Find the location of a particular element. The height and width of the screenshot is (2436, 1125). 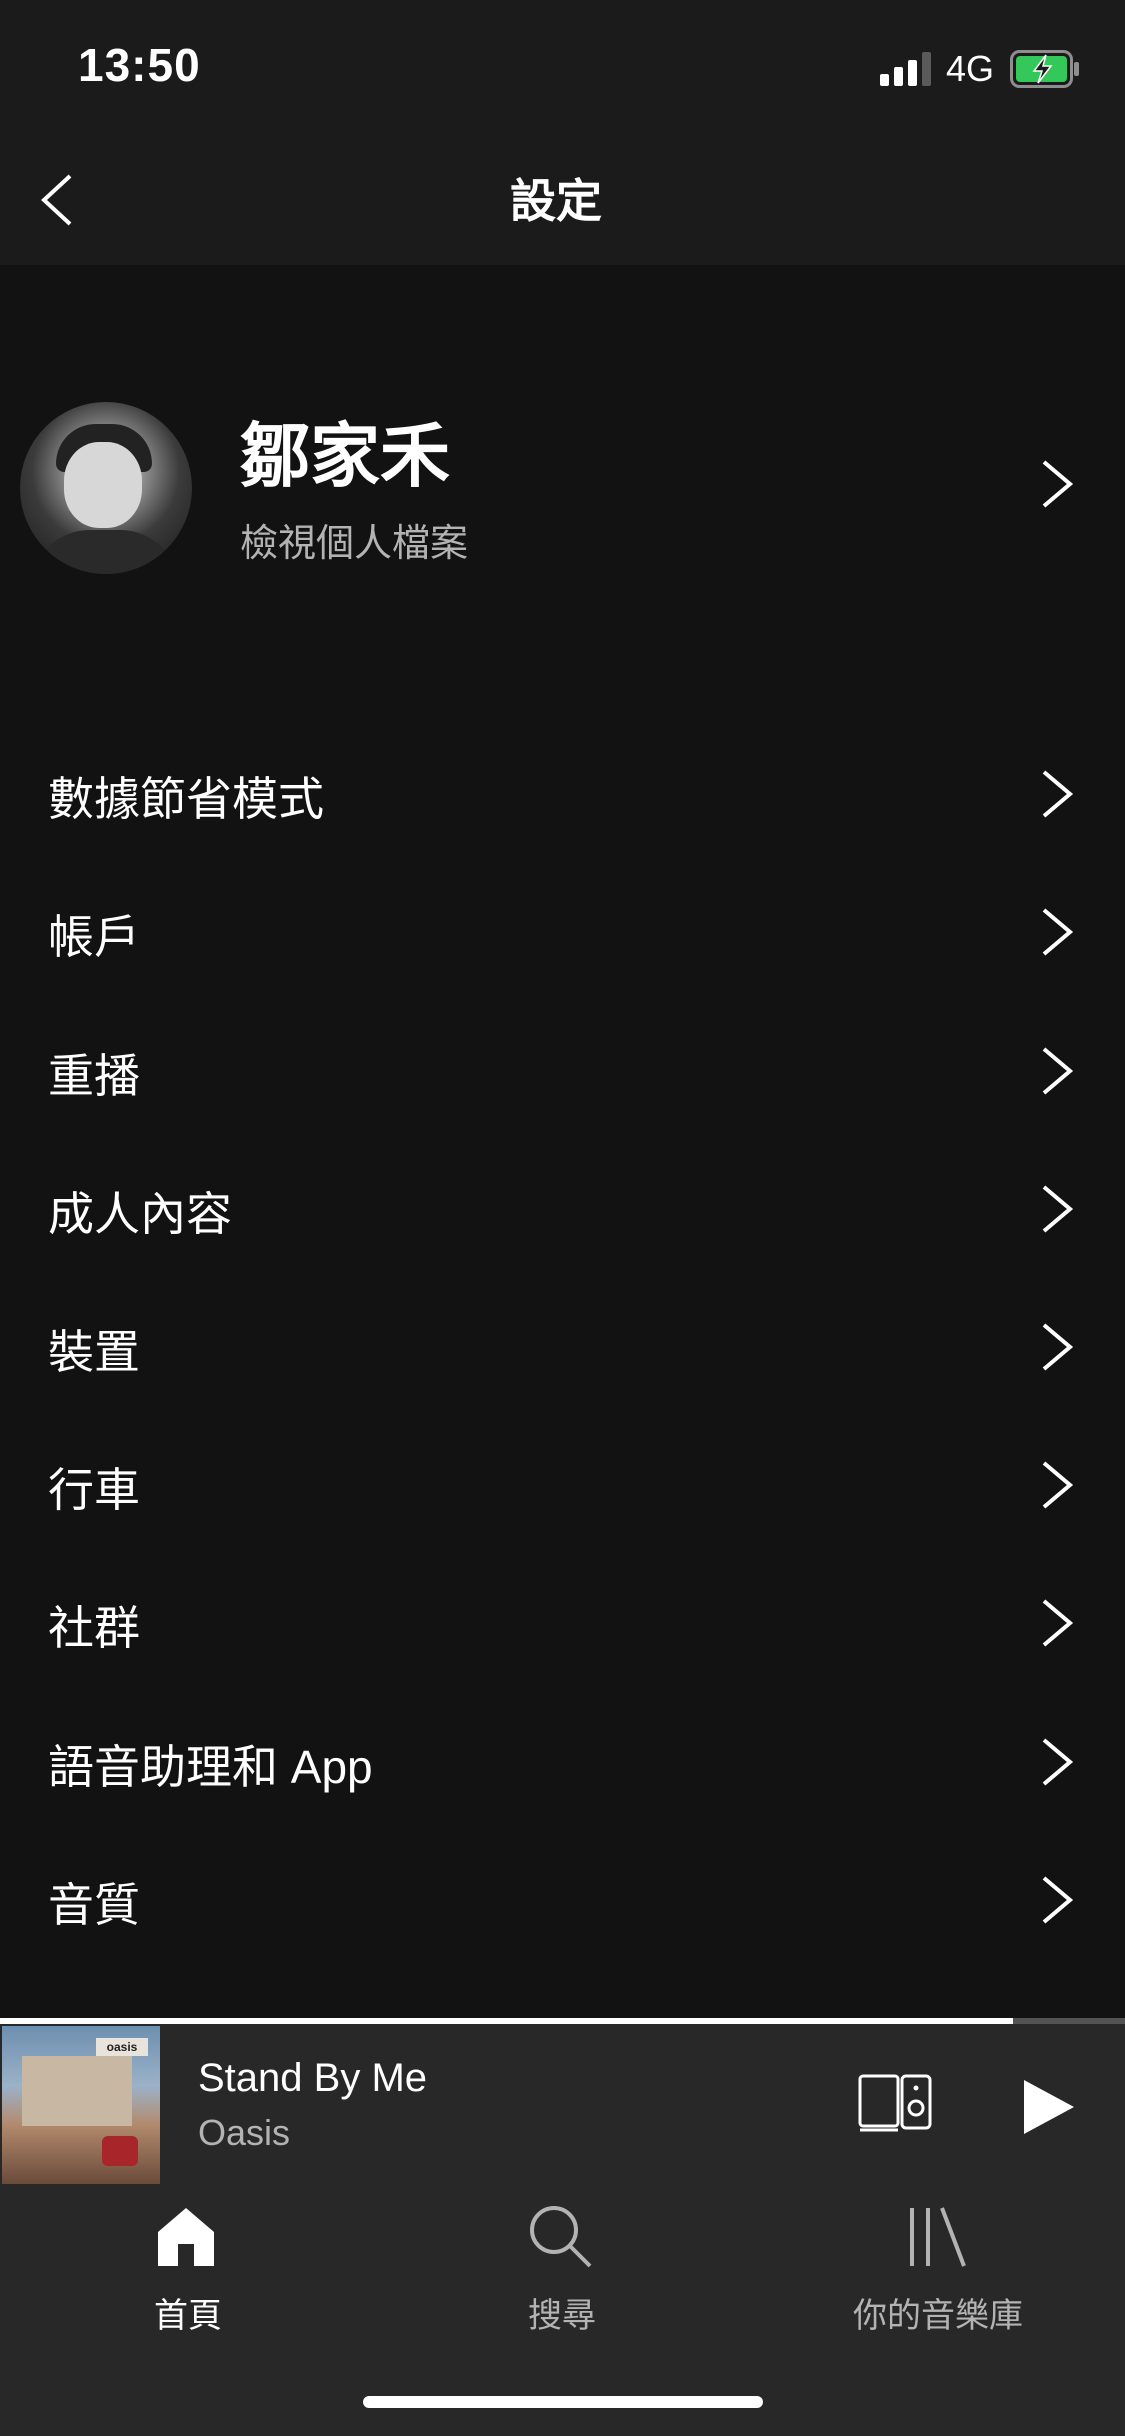

tab-home is located at coordinates (186, 2238).